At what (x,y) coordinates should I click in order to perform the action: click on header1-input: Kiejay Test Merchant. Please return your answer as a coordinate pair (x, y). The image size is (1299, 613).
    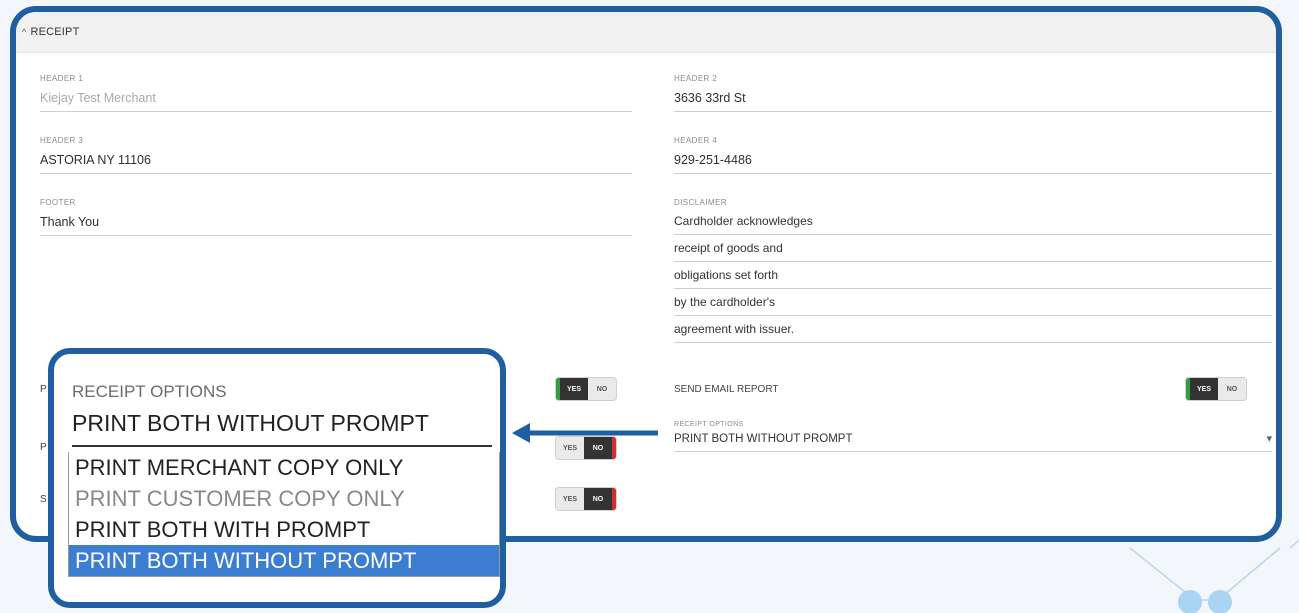
    Looking at the image, I should click on (336, 101).